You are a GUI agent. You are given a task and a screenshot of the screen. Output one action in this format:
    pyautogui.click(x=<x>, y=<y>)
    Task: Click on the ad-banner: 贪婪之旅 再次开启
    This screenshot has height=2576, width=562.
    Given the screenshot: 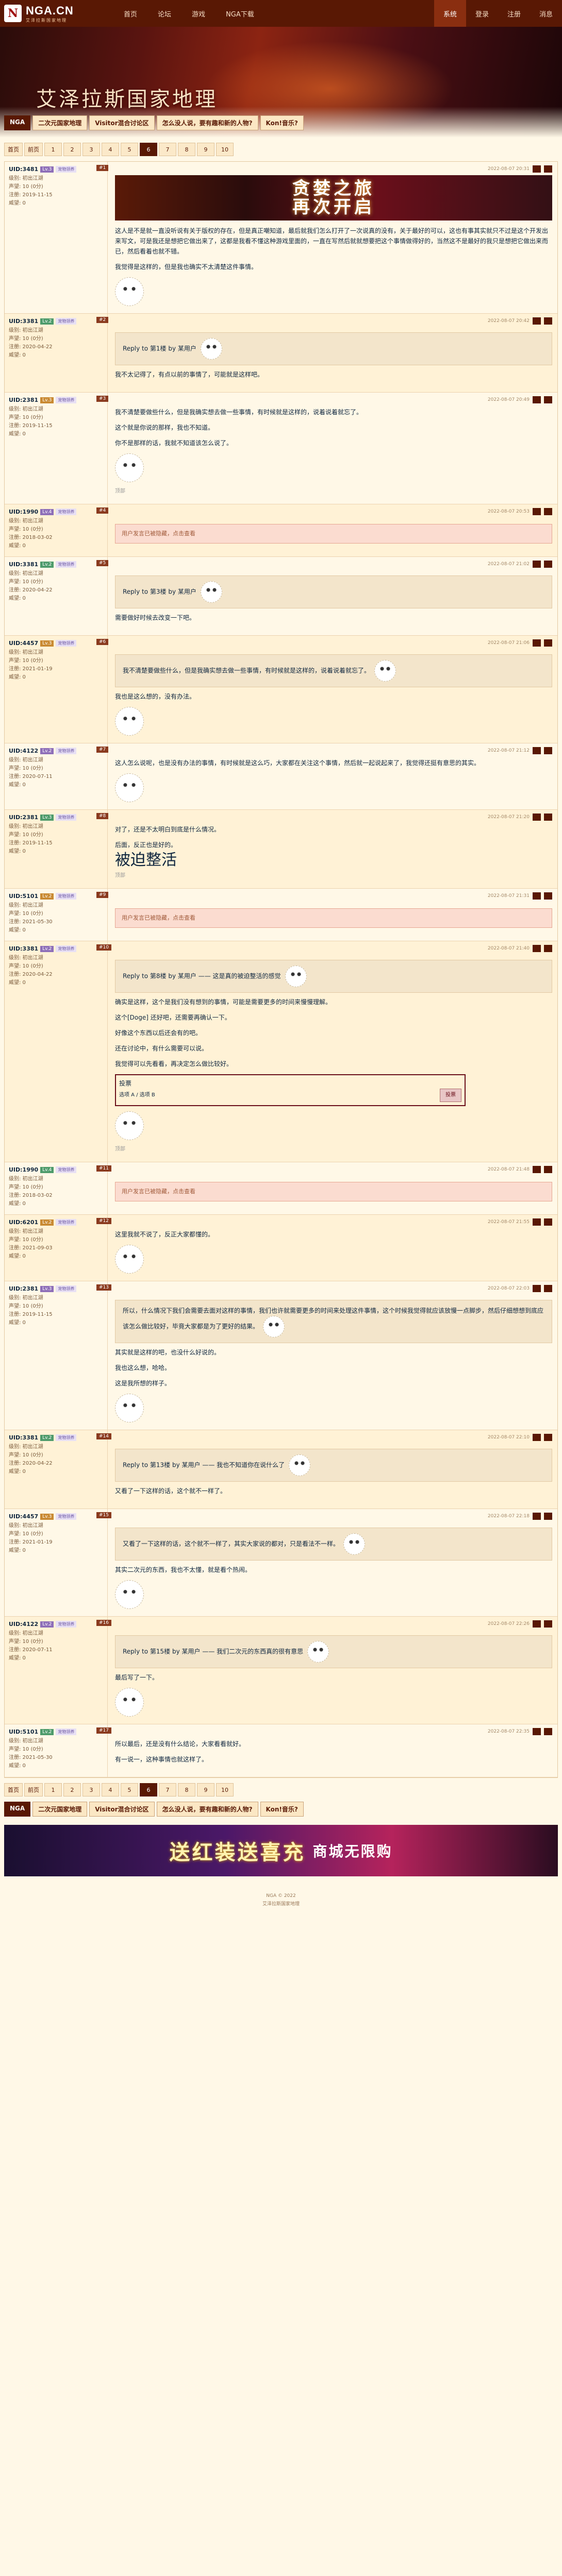 What is the action you would take?
    pyautogui.click(x=333, y=198)
    